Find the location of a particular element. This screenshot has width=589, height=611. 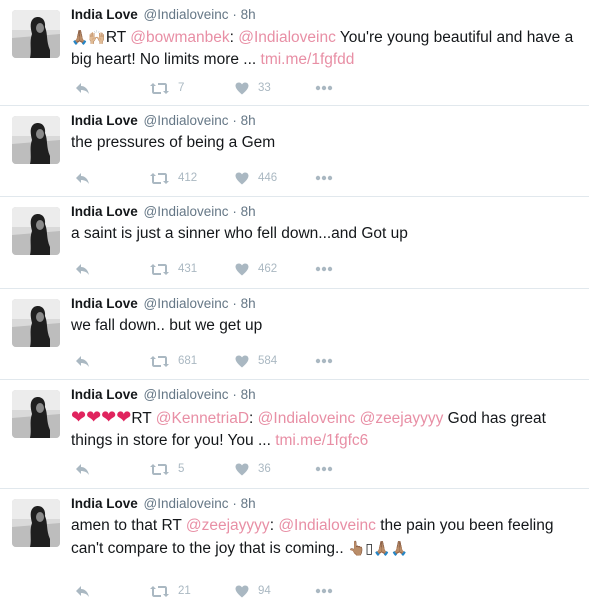

tweet-text-content: the pressures of being a Gem is located at coordinates (173, 142).